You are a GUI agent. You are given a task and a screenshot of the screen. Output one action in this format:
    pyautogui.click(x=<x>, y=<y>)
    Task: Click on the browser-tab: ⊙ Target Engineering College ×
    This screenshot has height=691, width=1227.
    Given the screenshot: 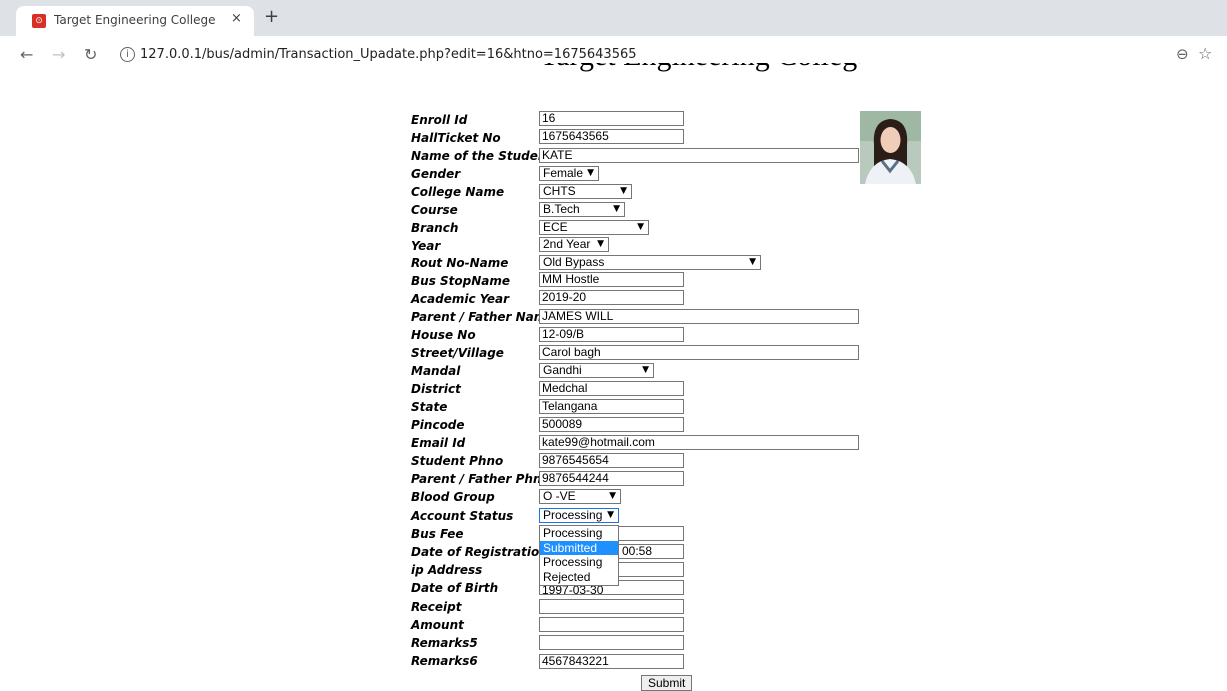 What is the action you would take?
    pyautogui.click(x=135, y=21)
    